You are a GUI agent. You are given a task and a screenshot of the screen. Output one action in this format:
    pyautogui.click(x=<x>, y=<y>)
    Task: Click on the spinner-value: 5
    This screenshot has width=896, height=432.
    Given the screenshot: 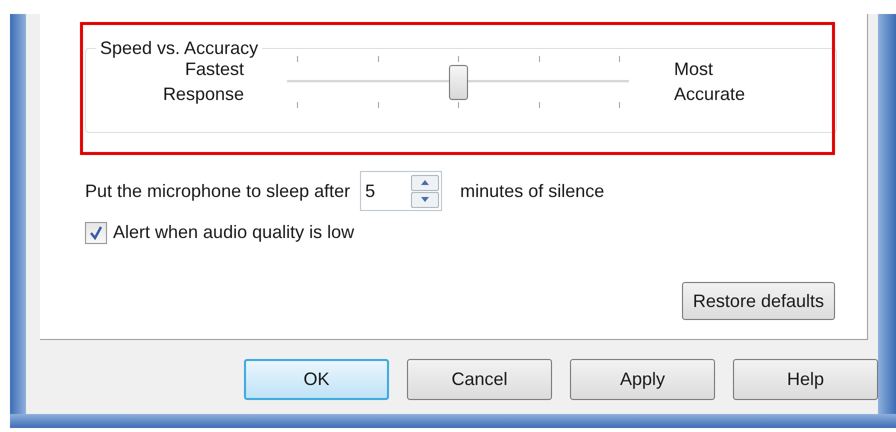 What is the action you would take?
    pyautogui.click(x=370, y=191)
    